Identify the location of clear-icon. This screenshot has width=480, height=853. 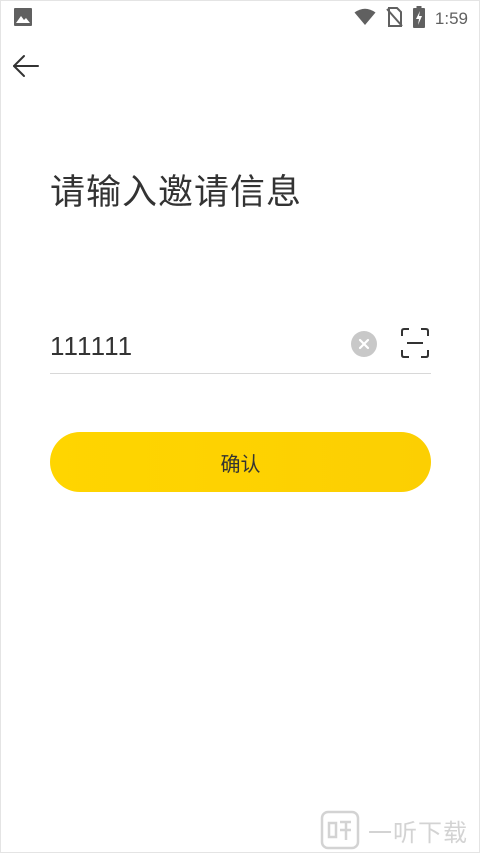
(364, 344).